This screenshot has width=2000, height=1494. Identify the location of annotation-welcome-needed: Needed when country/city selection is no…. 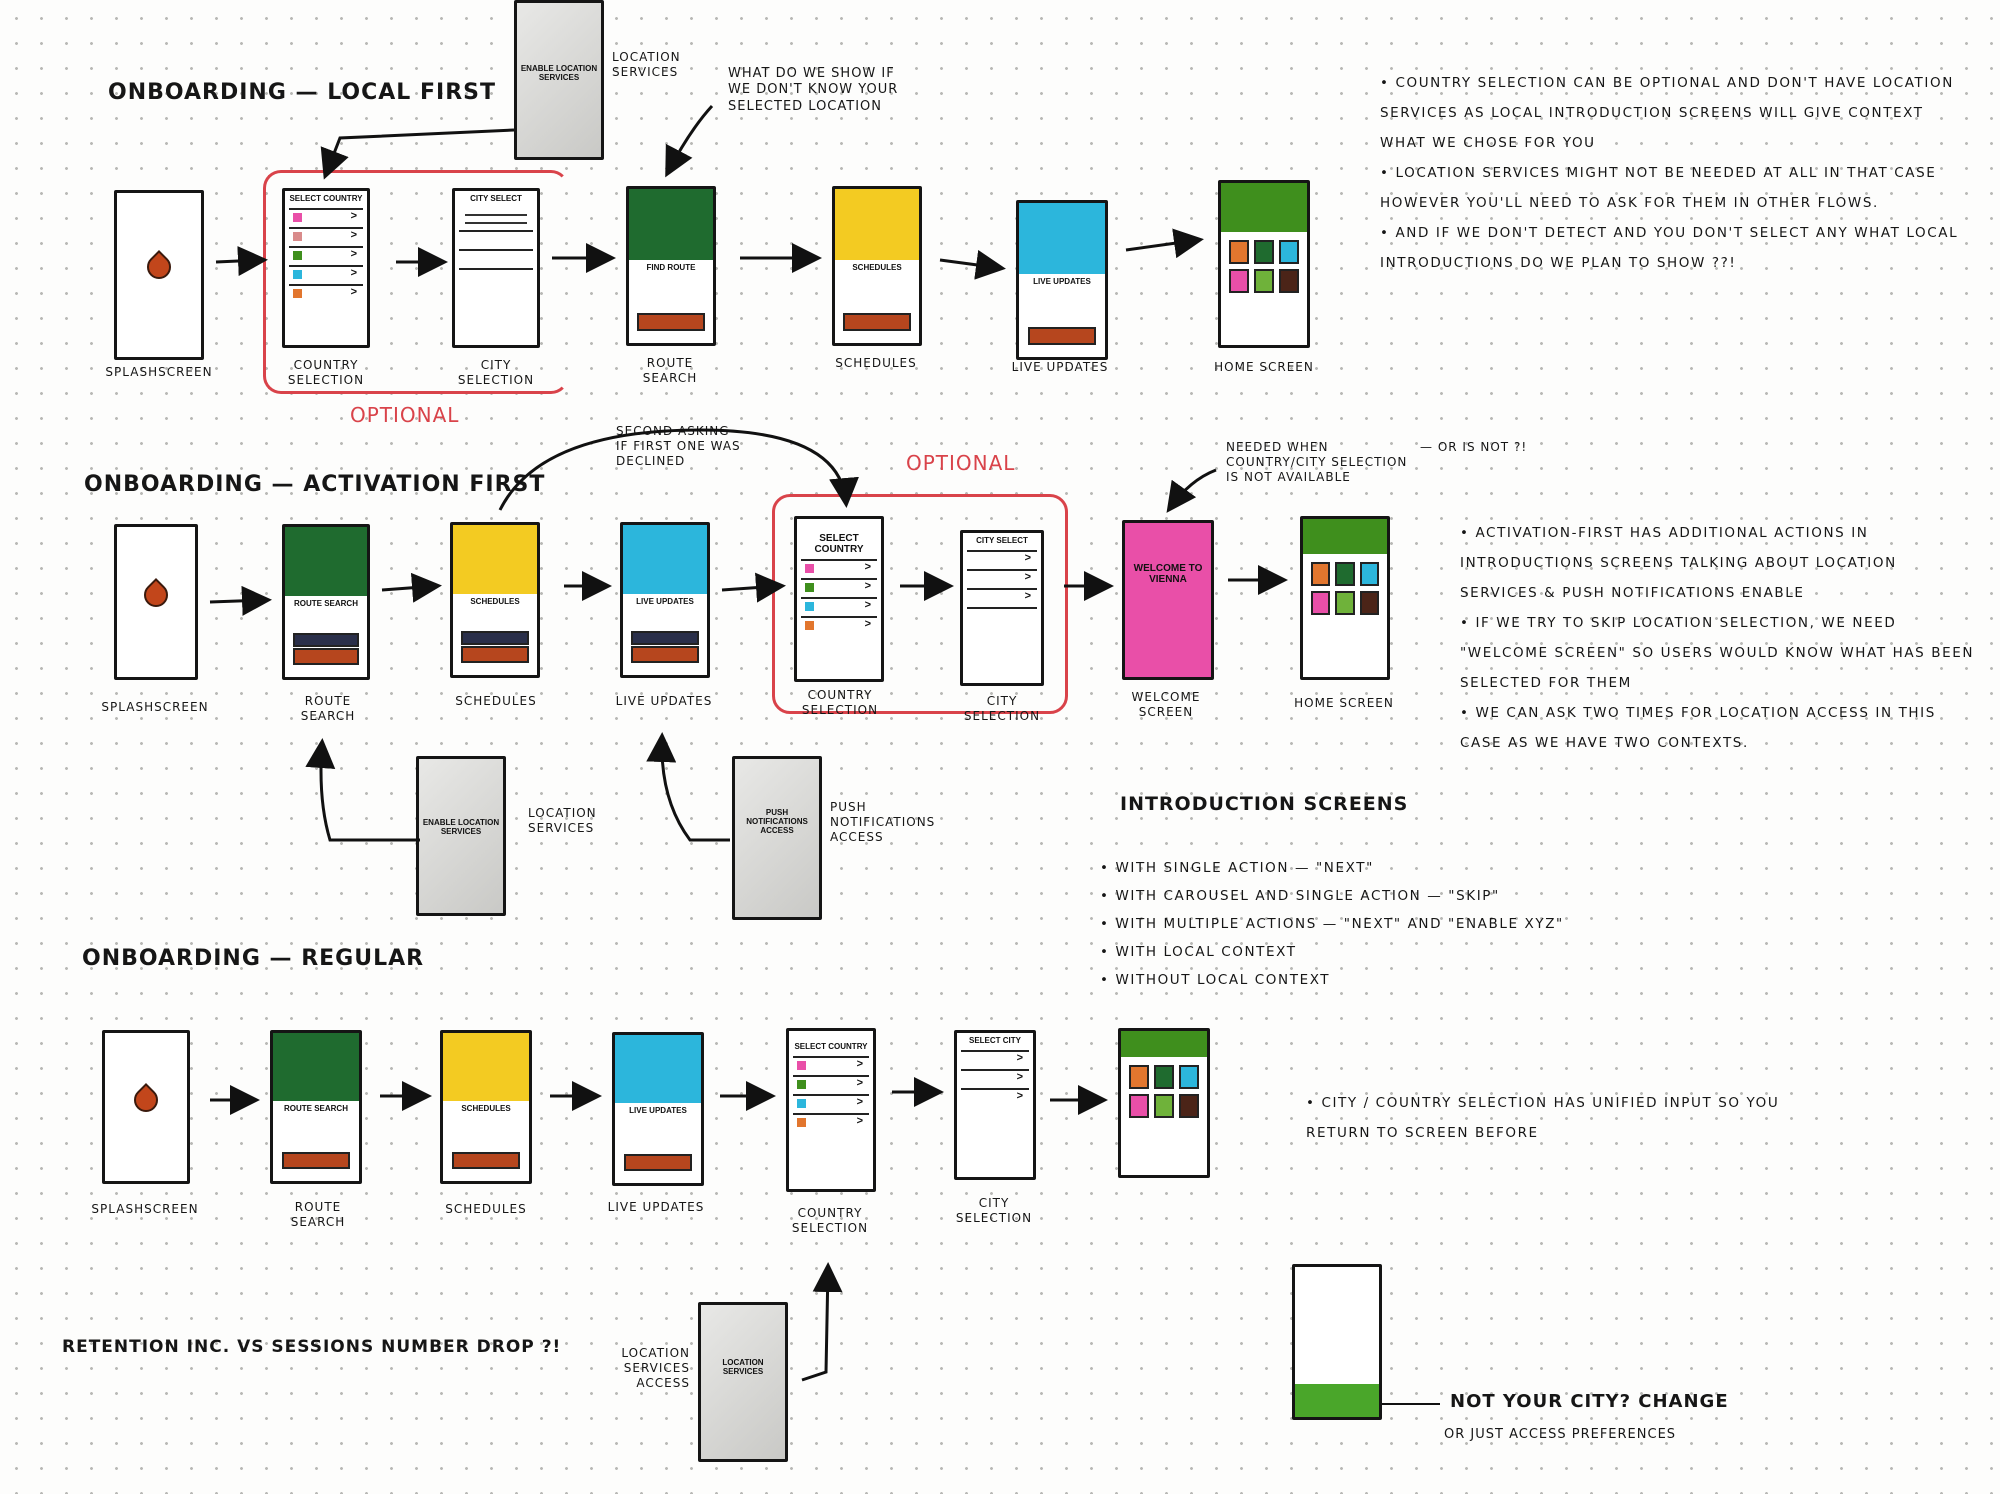
(1317, 462).